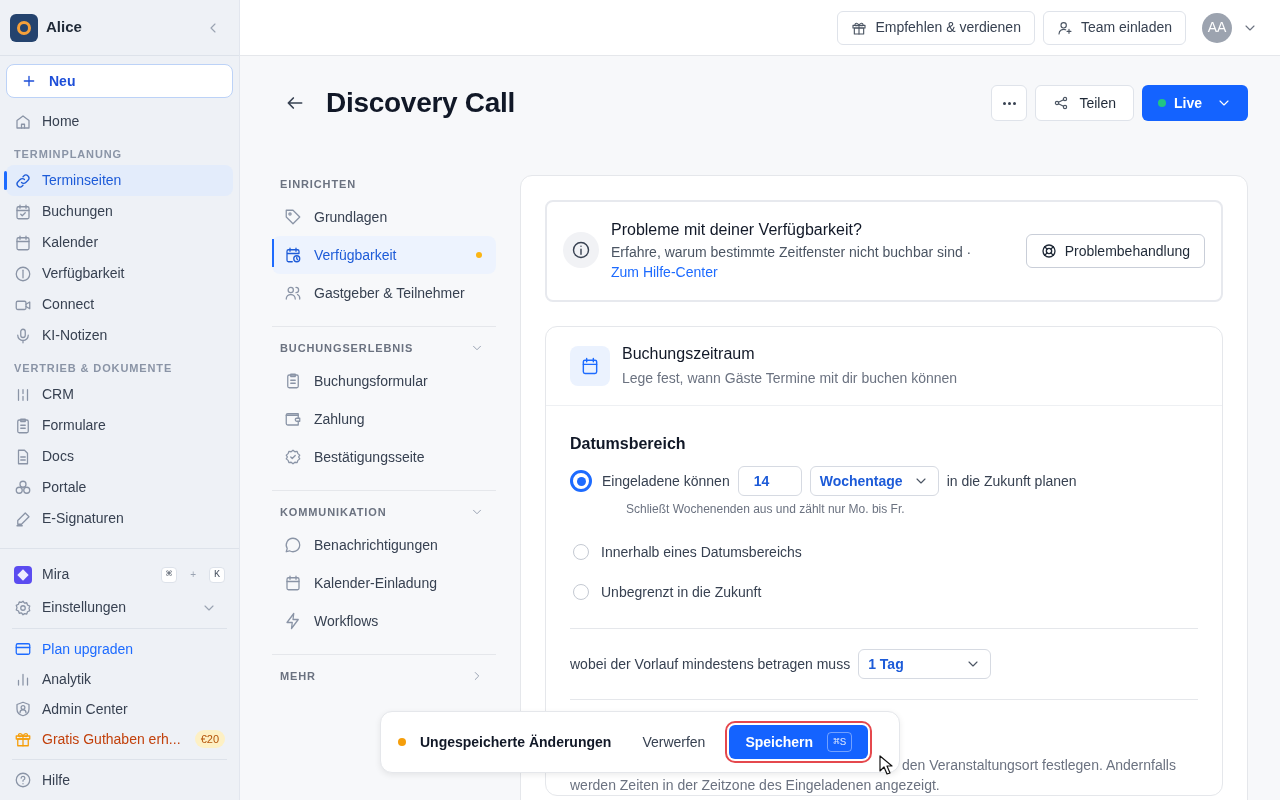  I want to click on microphone-icon, so click(23, 335).